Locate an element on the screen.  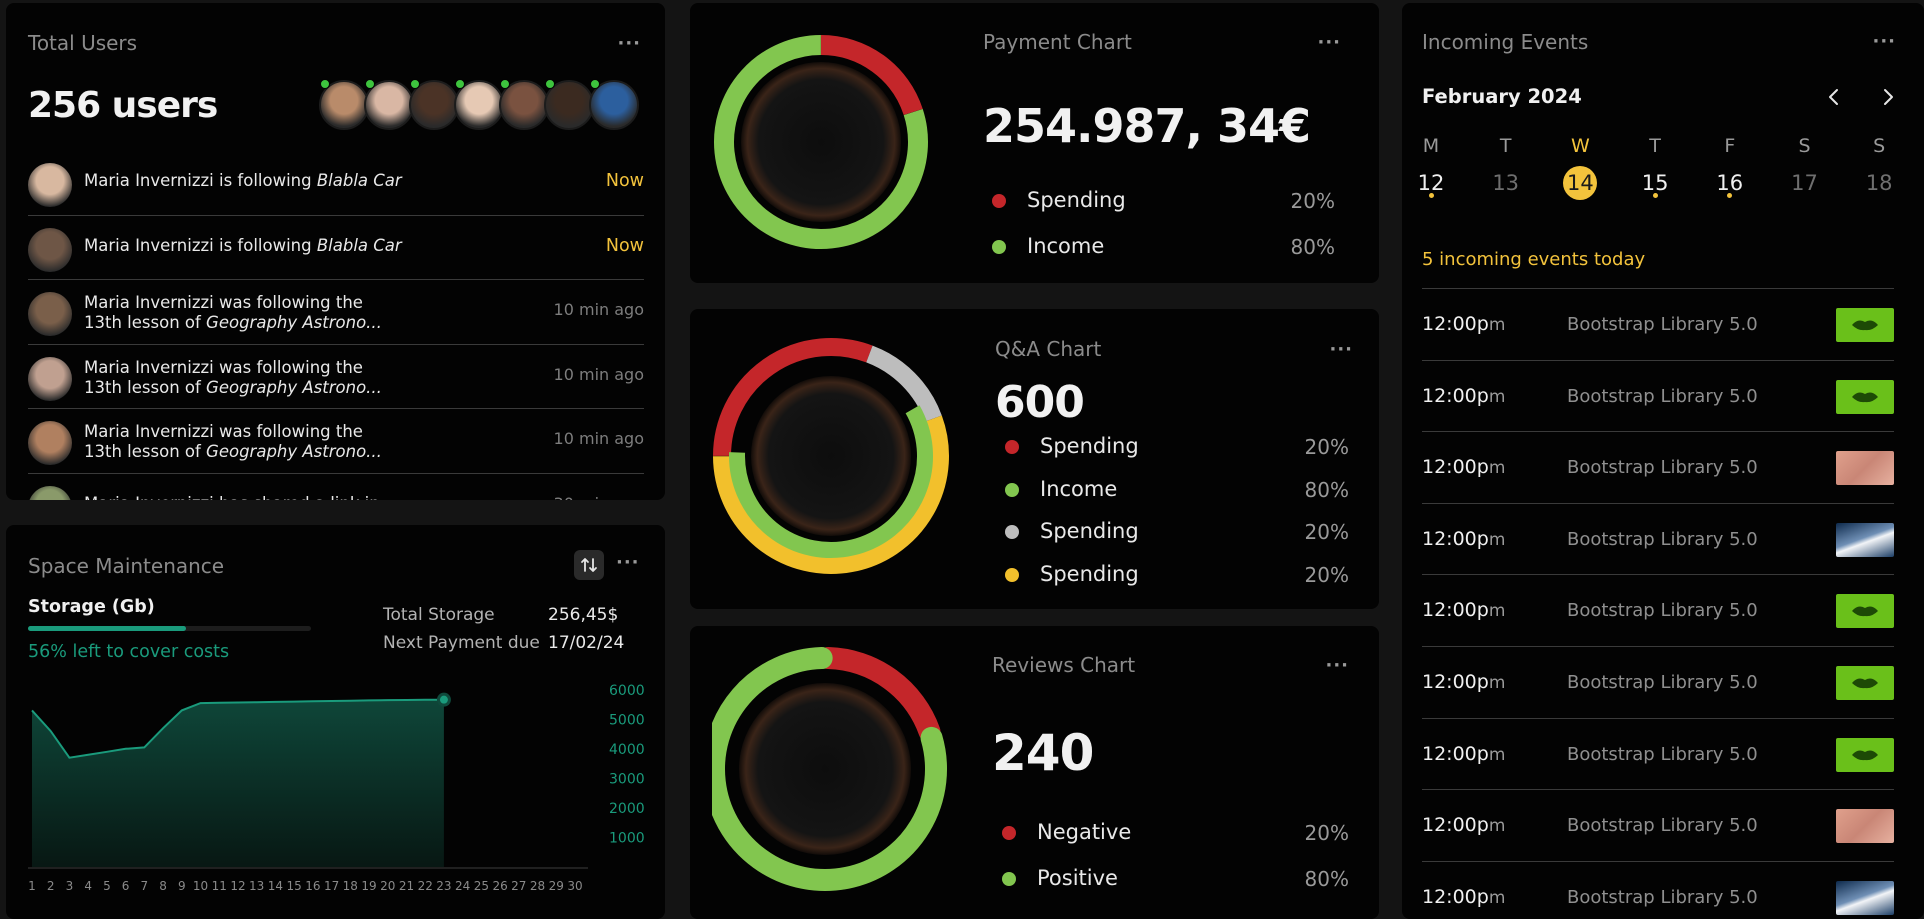
legend-label: Income is located at coordinates (1079, 488).